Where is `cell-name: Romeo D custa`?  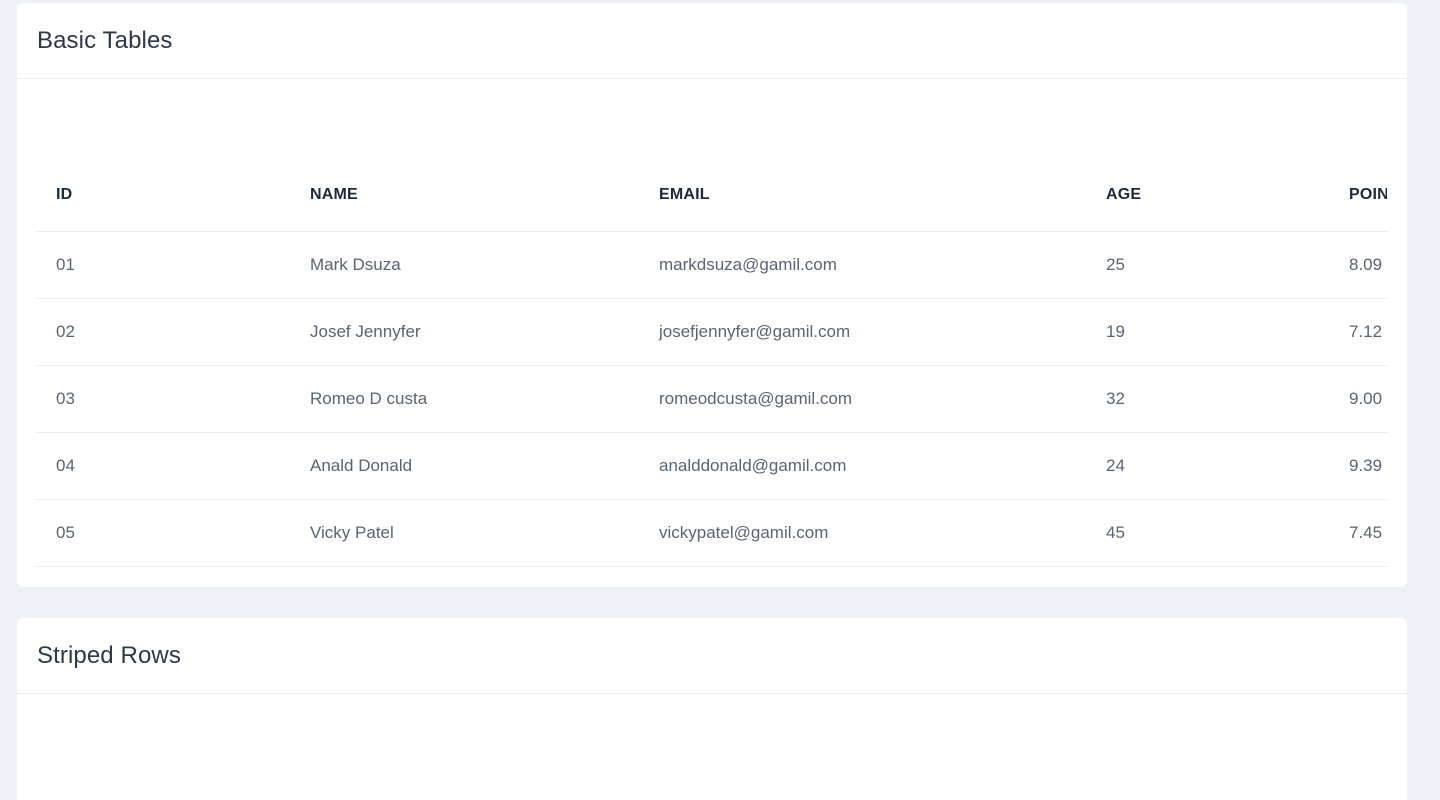
cell-name: Romeo D custa is located at coordinates (464, 399).